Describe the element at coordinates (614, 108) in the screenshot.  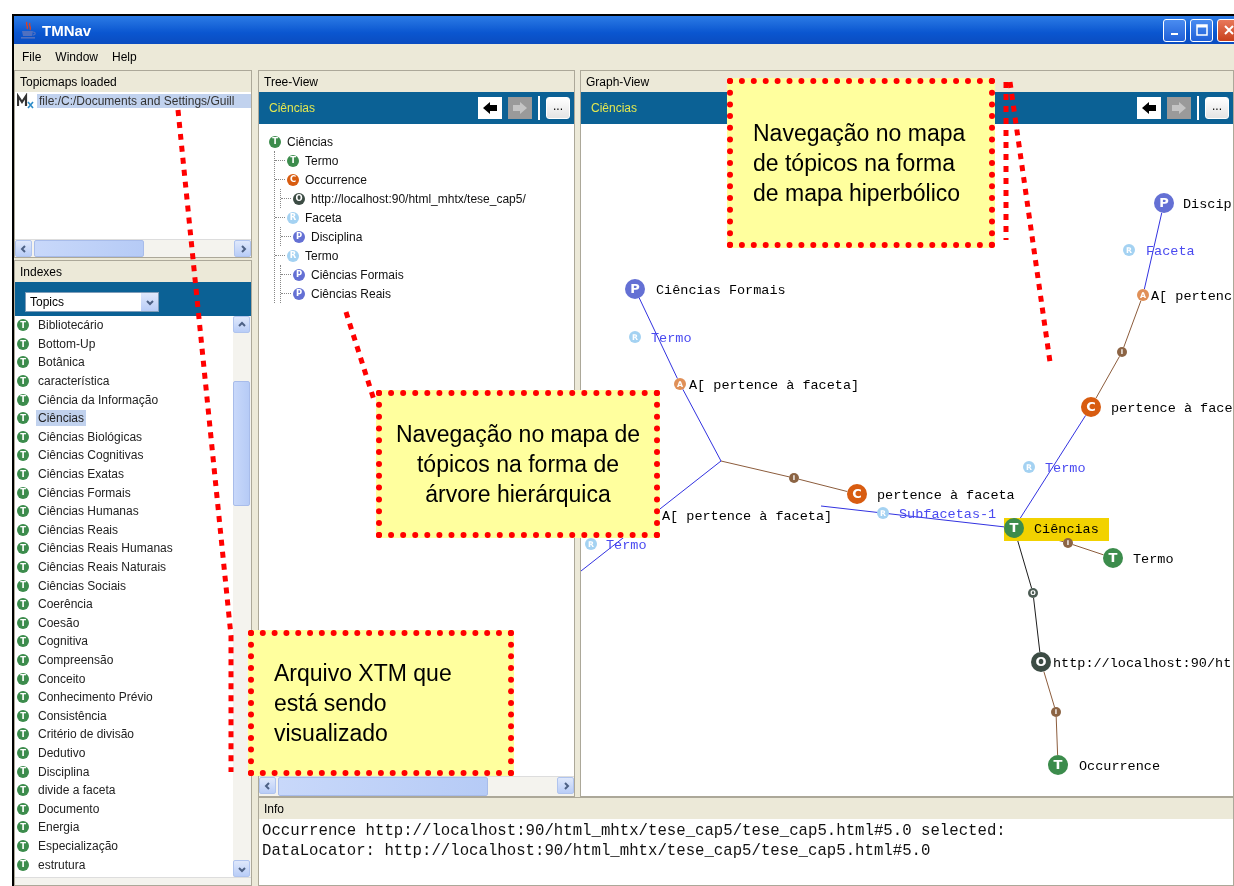
I see `current-topic: Ciências` at that location.